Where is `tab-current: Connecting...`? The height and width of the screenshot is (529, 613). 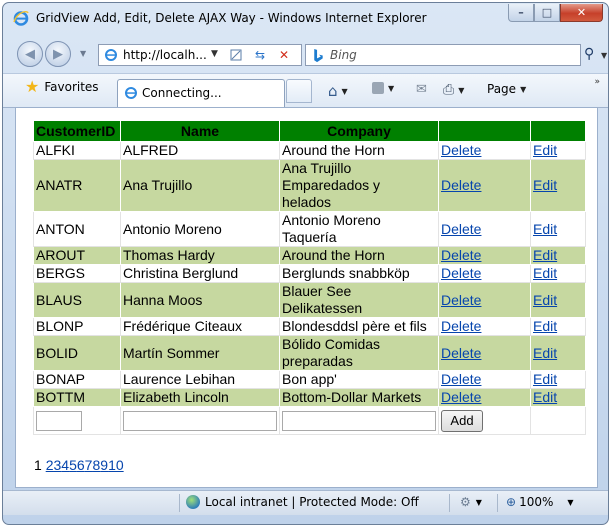 tab-current: Connecting... is located at coordinates (201, 93).